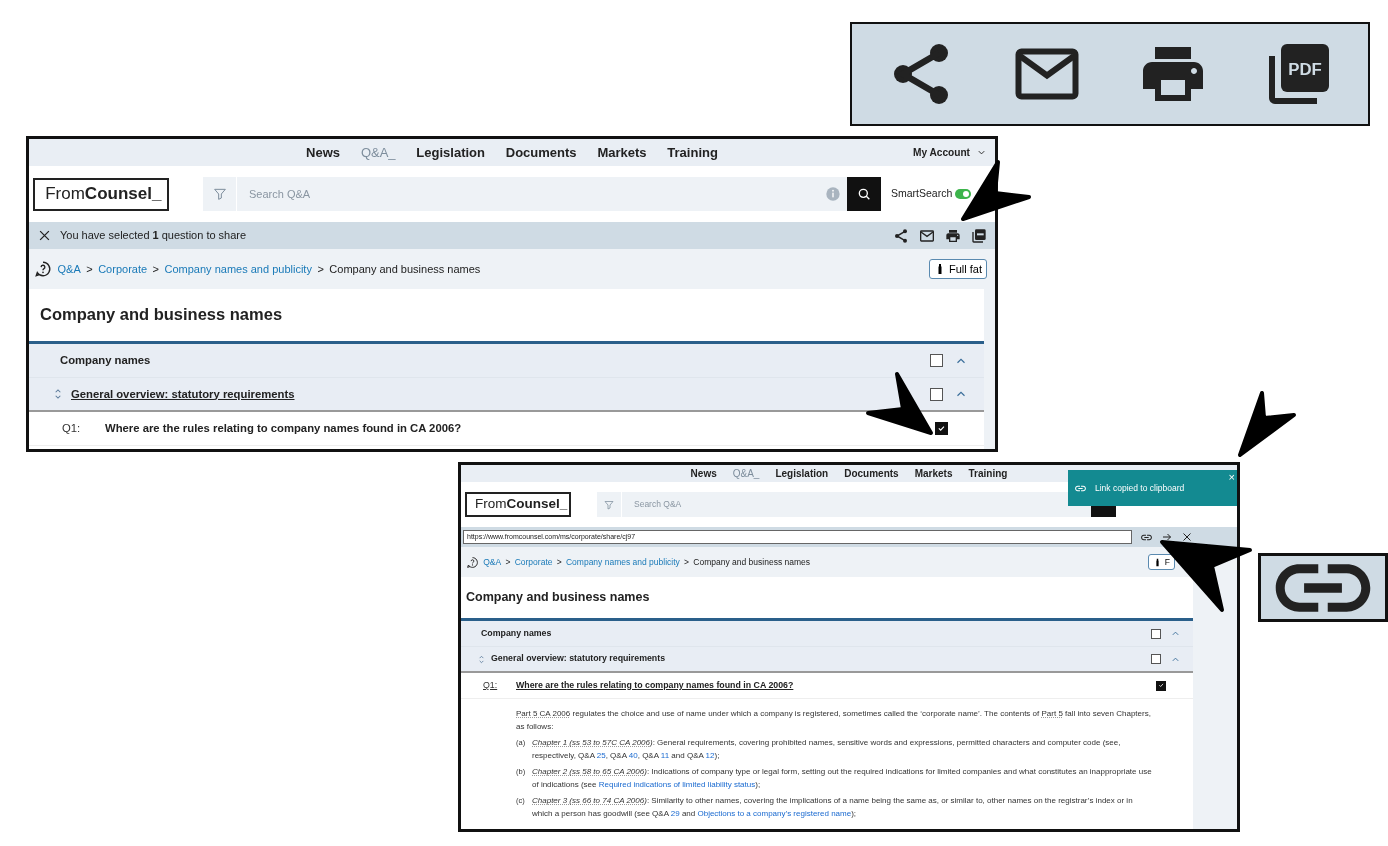 The height and width of the screenshot is (846, 1388). What do you see at coordinates (183, 394) in the screenshot?
I see `section-link: General overview: statutory requirements` at bounding box center [183, 394].